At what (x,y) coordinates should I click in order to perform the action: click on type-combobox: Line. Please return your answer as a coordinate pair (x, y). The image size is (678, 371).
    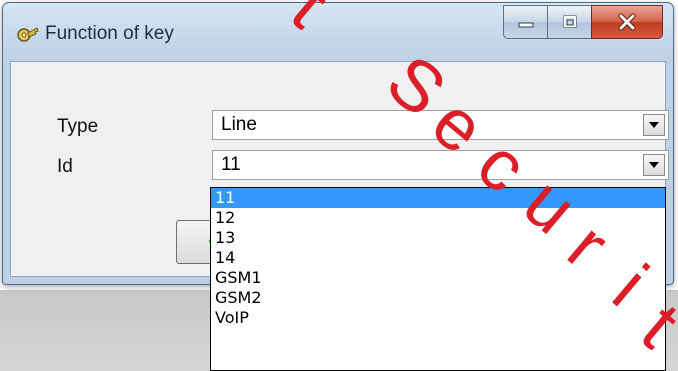
    Looking at the image, I should click on (440, 125).